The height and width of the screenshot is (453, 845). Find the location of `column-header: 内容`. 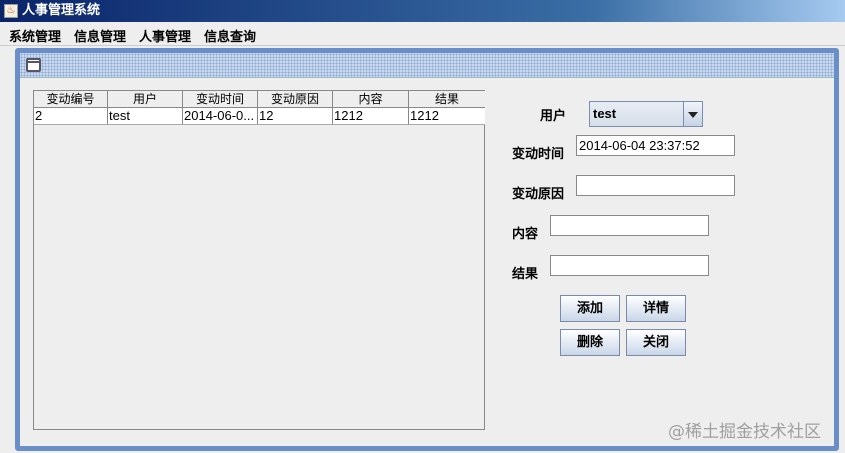

column-header: 内容 is located at coordinates (371, 99).